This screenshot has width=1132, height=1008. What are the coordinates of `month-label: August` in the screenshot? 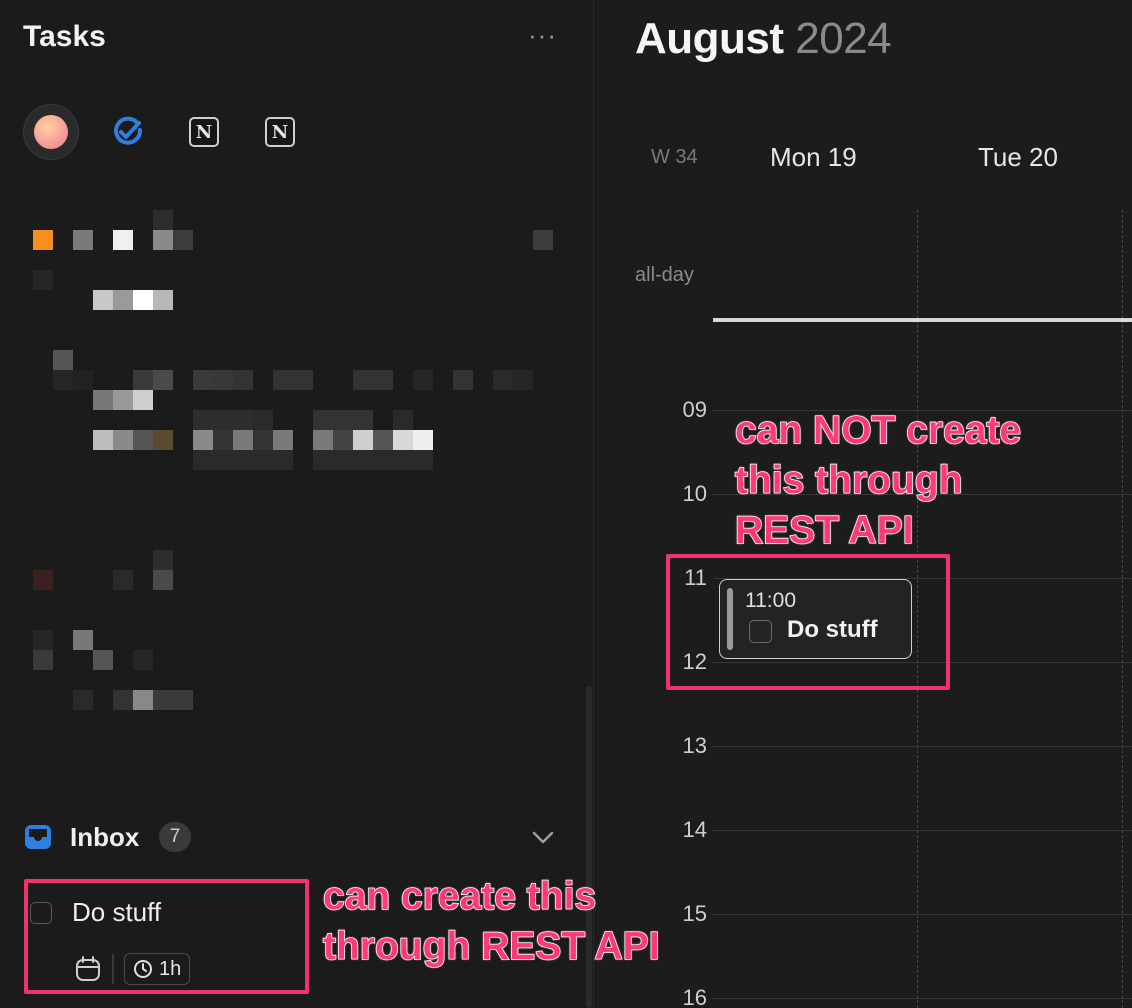 It's located at (709, 38).